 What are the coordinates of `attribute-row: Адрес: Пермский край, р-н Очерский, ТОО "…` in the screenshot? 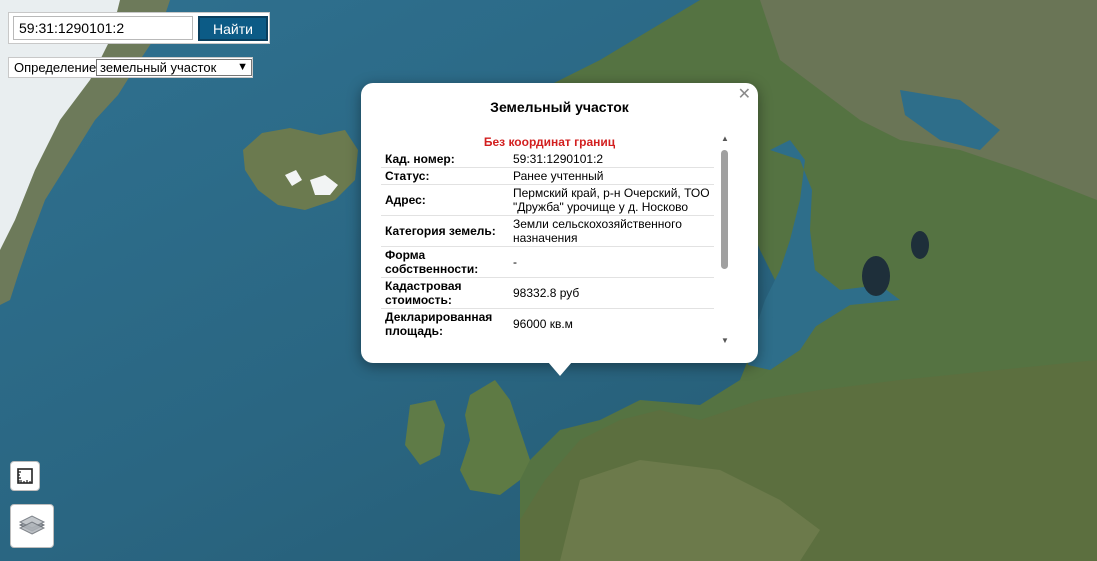 It's located at (547, 200).